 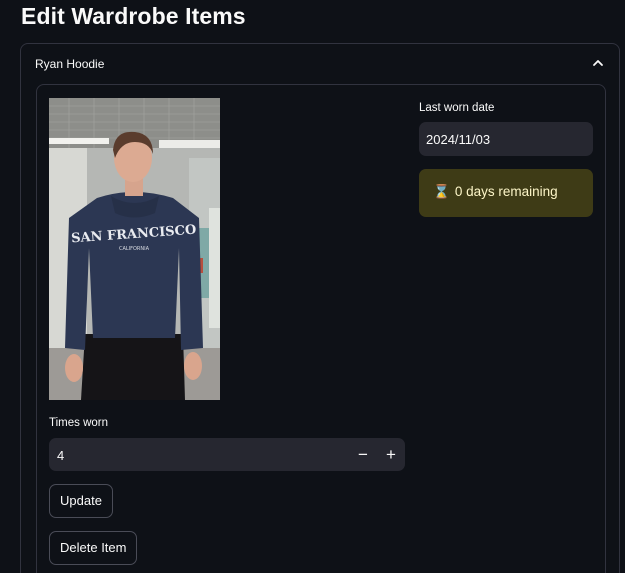 What do you see at coordinates (320, 64) in the screenshot?
I see `expander-header: Ryan Hoodie` at bounding box center [320, 64].